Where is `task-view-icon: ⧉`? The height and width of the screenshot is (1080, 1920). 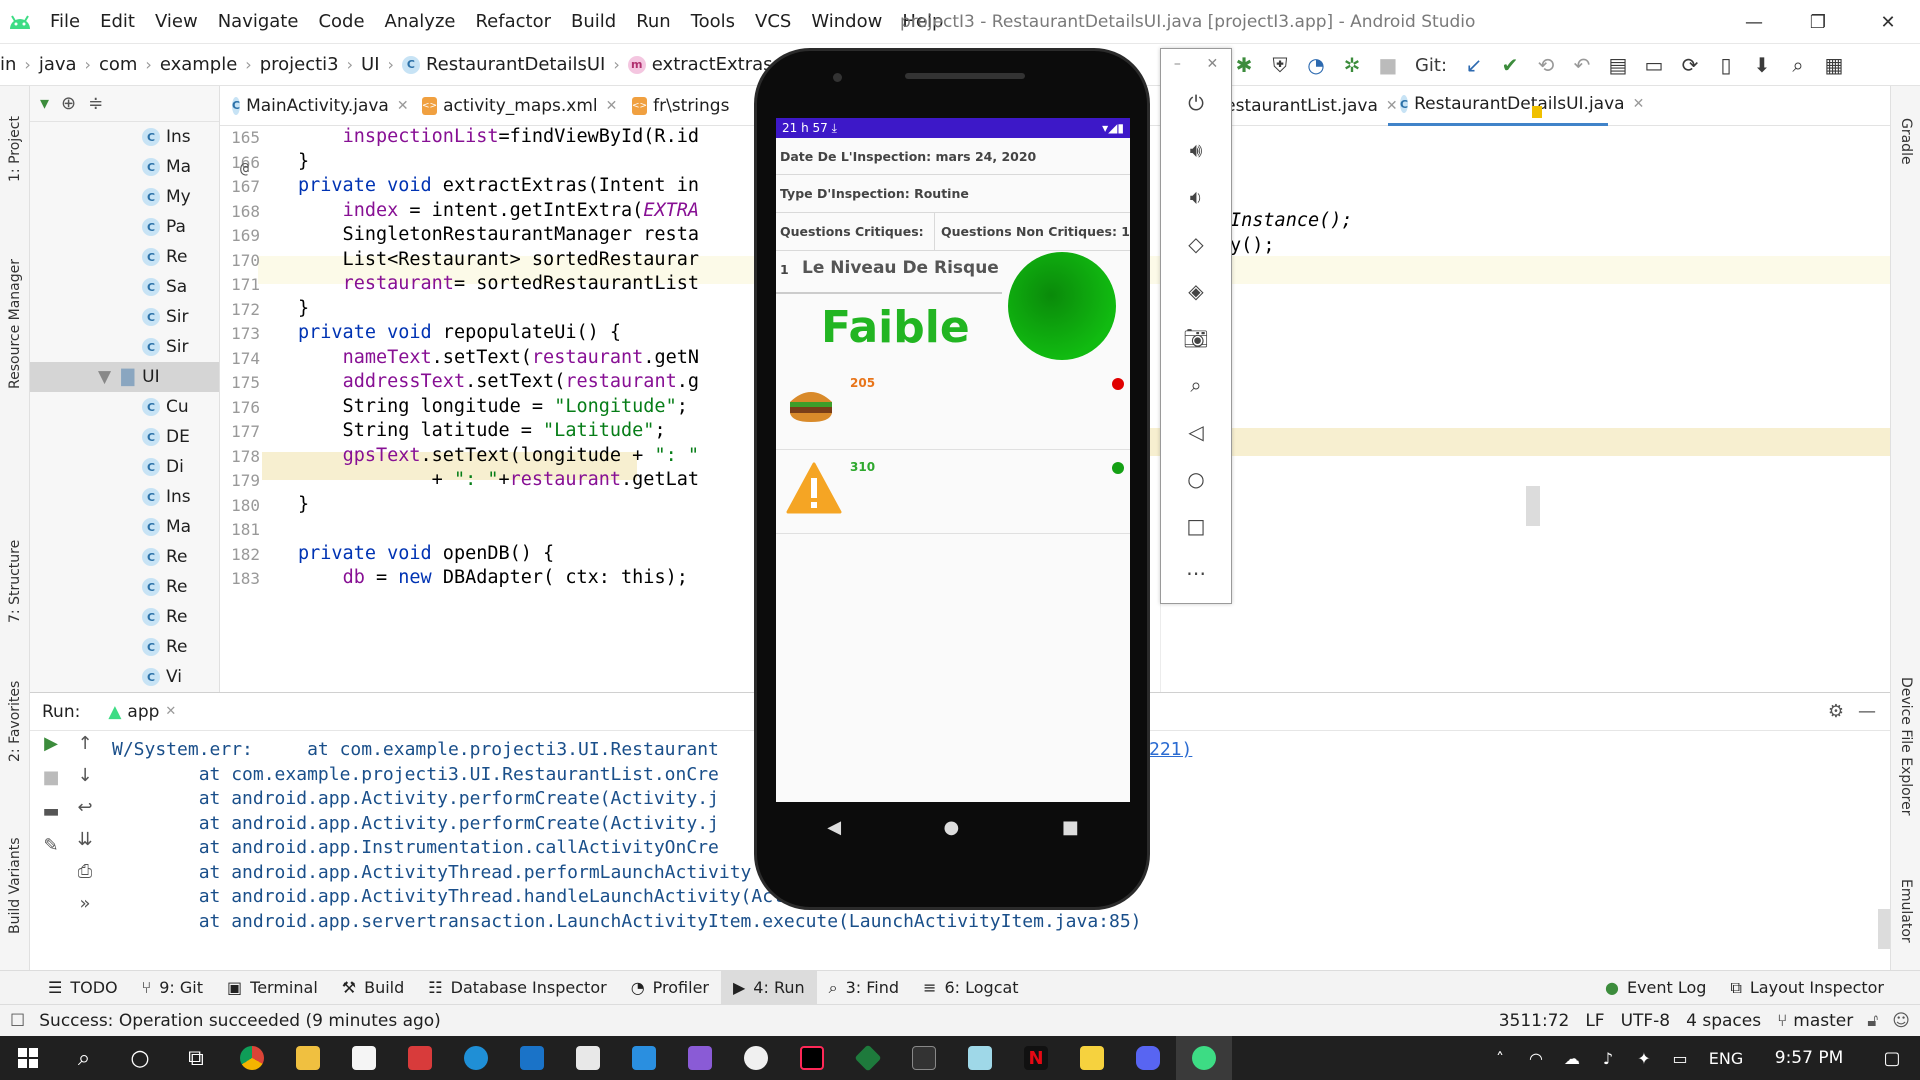 task-view-icon: ⧉ is located at coordinates (196, 1058).